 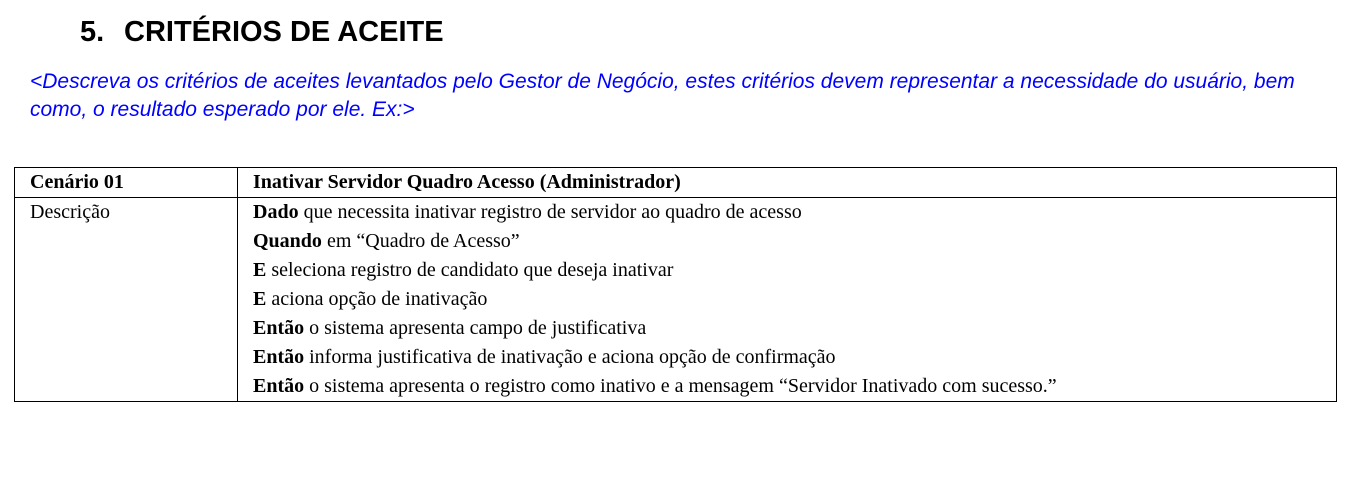 I want to click on scenario-id-cell: Cenário 01, so click(x=126, y=182).